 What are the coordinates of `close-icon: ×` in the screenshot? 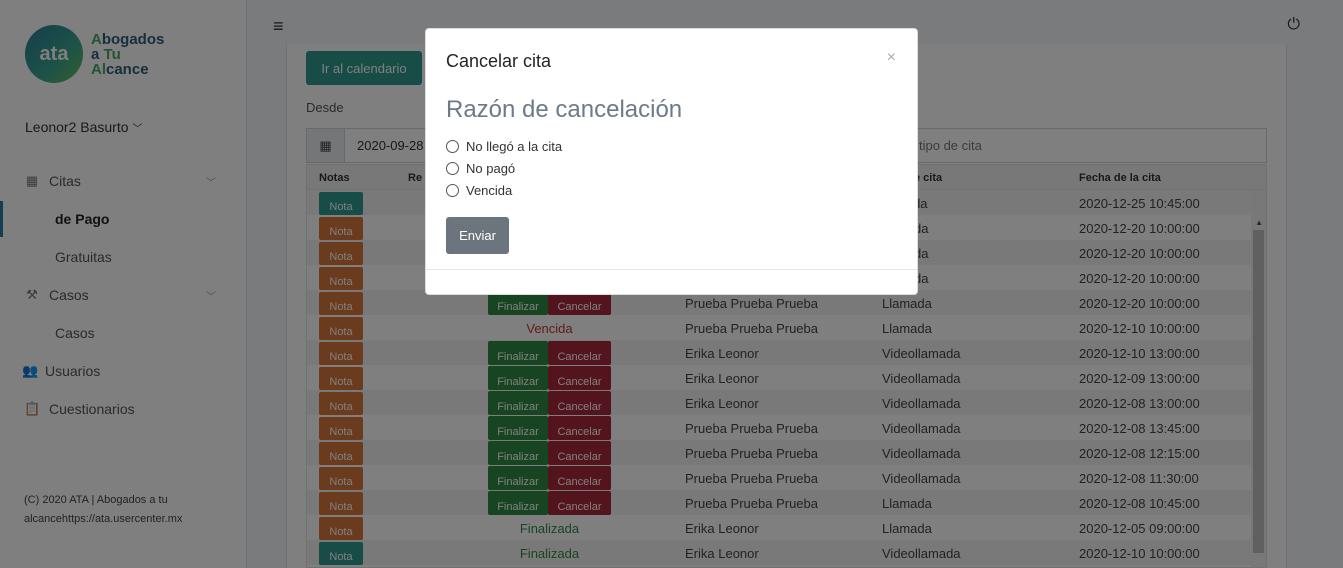 It's located at (891, 58).